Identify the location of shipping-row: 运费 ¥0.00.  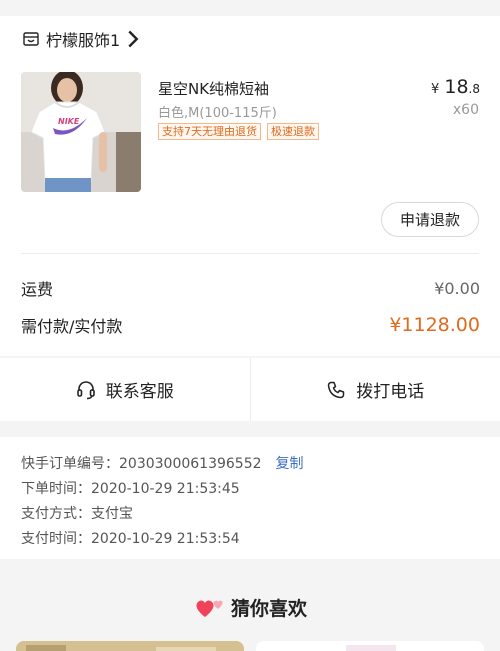
(250, 288).